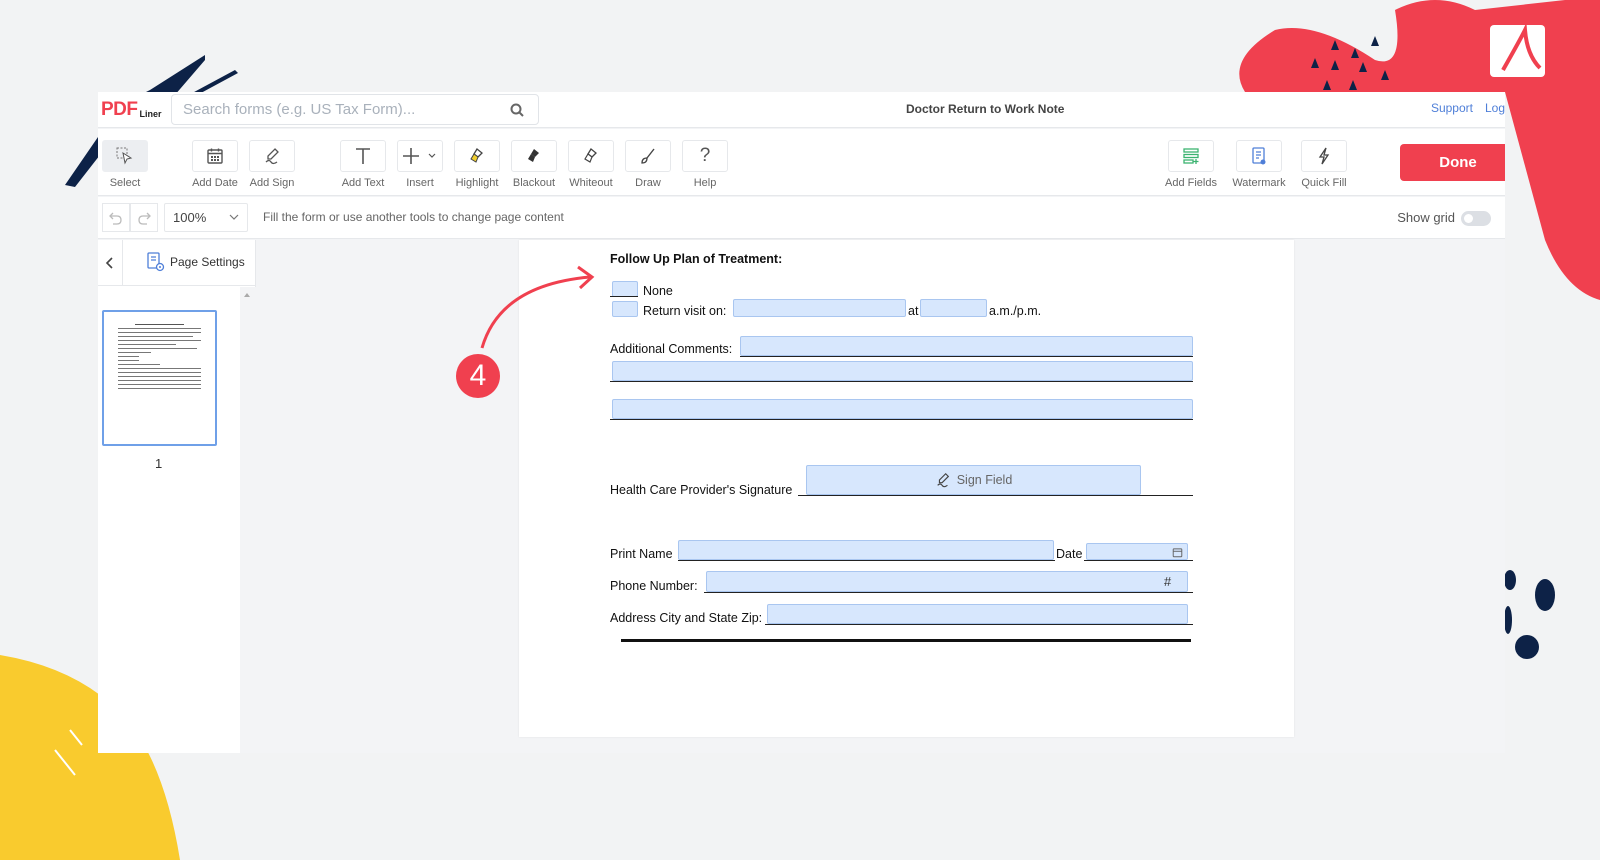 This screenshot has height=860, width=1600. I want to click on page-thumbnail, so click(159, 378).